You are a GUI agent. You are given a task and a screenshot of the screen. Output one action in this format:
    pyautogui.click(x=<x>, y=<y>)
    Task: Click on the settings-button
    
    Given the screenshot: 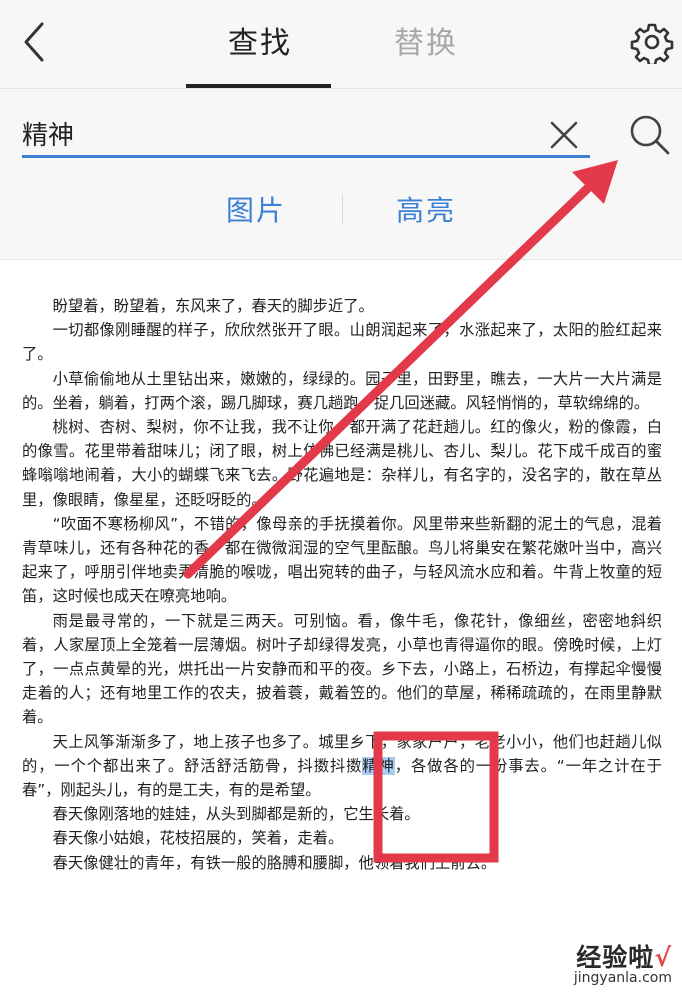 What is the action you would take?
    pyautogui.click(x=652, y=43)
    